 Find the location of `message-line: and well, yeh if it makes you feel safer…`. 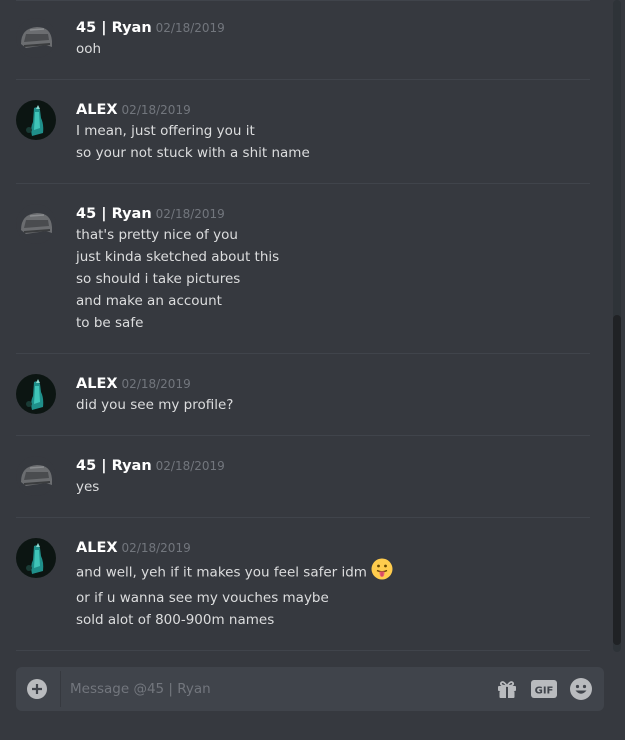

message-line: and well, yeh if it makes you feel safer… is located at coordinates (333, 572).